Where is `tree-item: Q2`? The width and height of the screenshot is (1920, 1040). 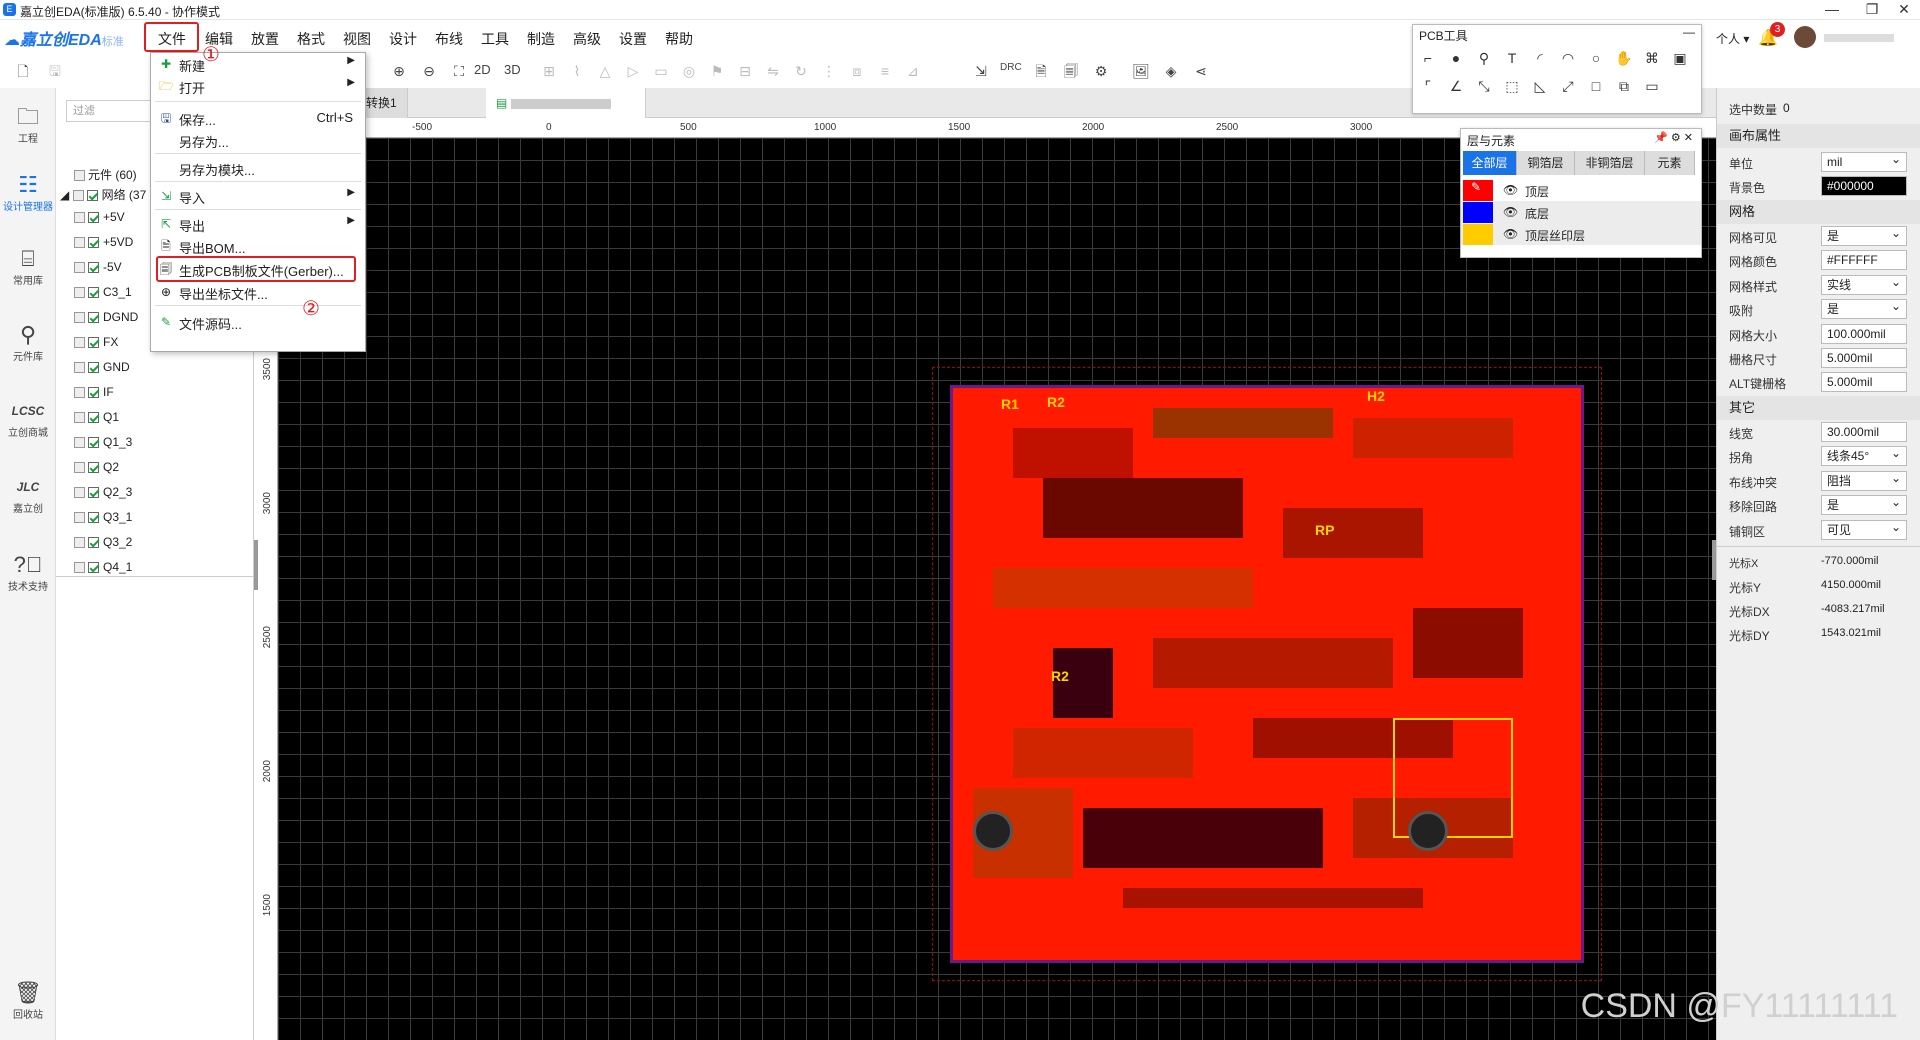
tree-item: Q2 is located at coordinates (96, 470).